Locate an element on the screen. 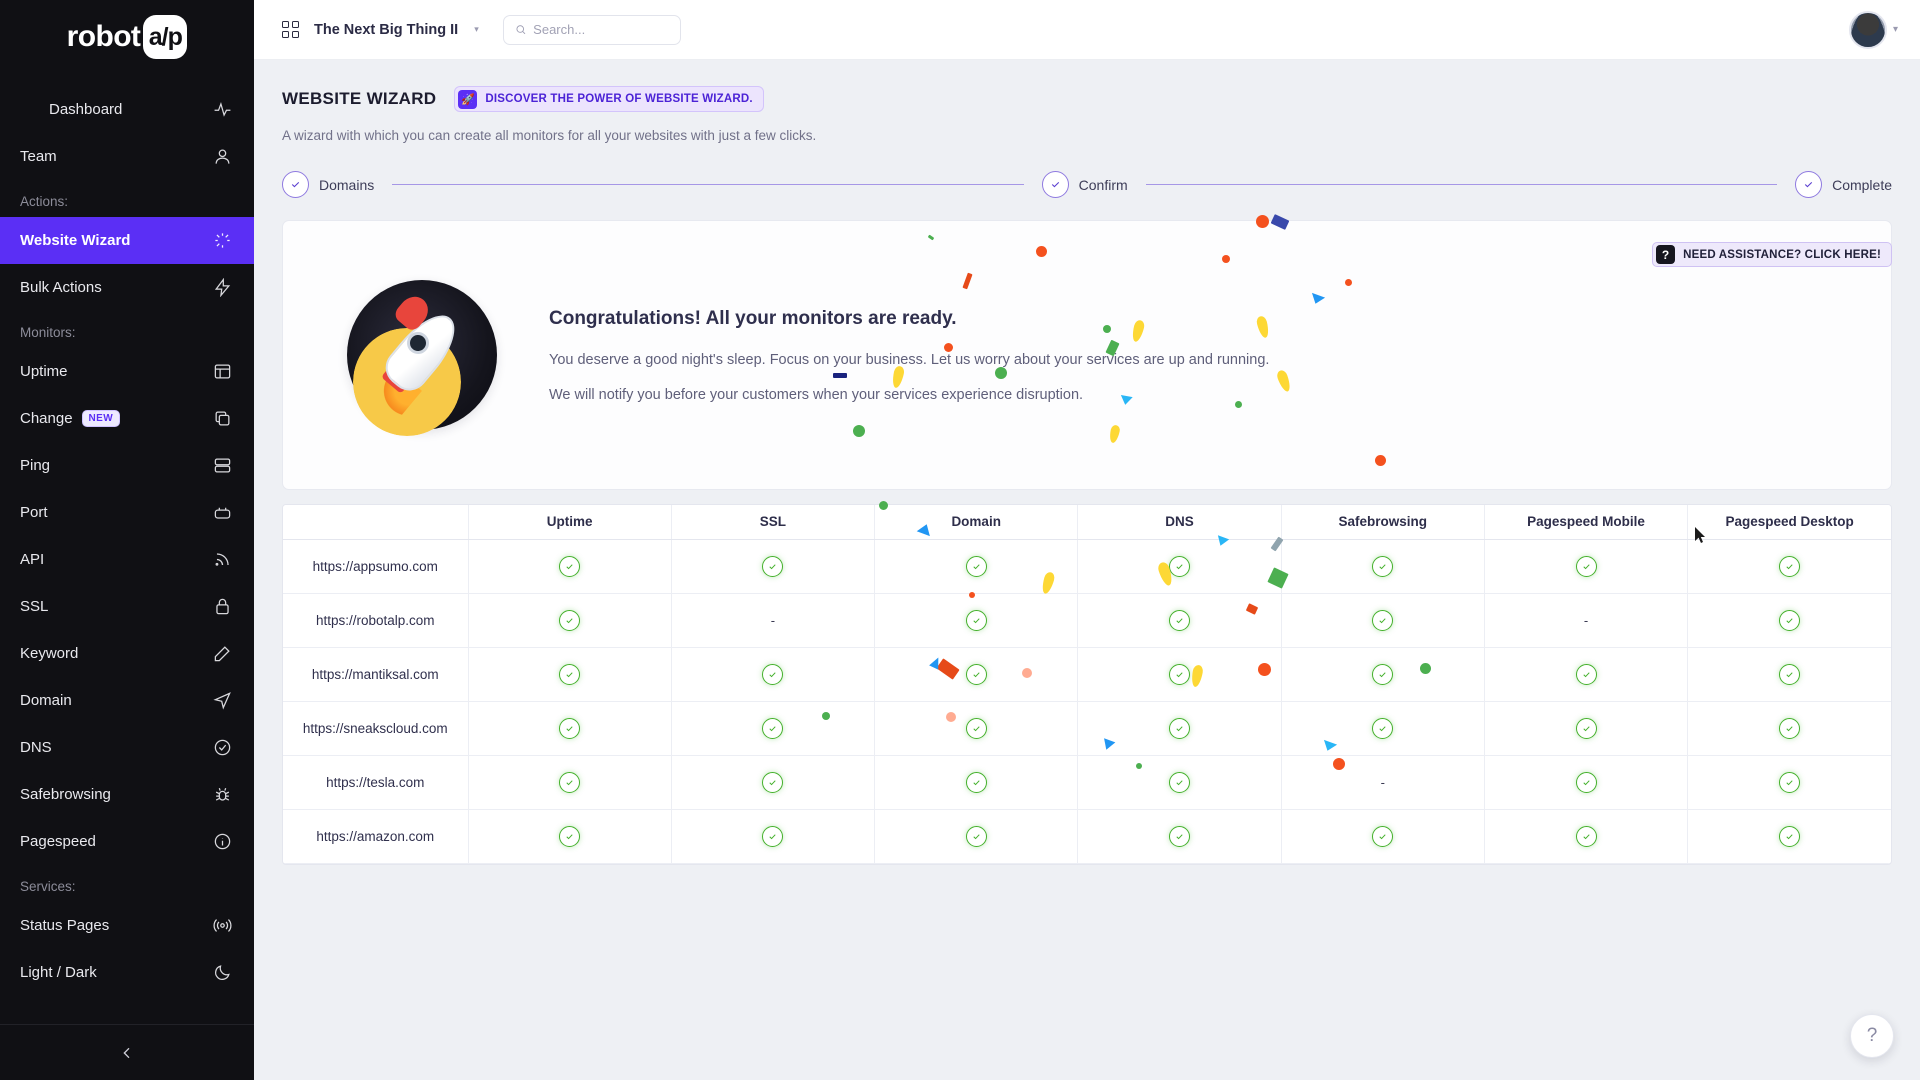 This screenshot has width=1920, height=1080. sidebar-item-keyword: Keyword is located at coordinates (127, 653).